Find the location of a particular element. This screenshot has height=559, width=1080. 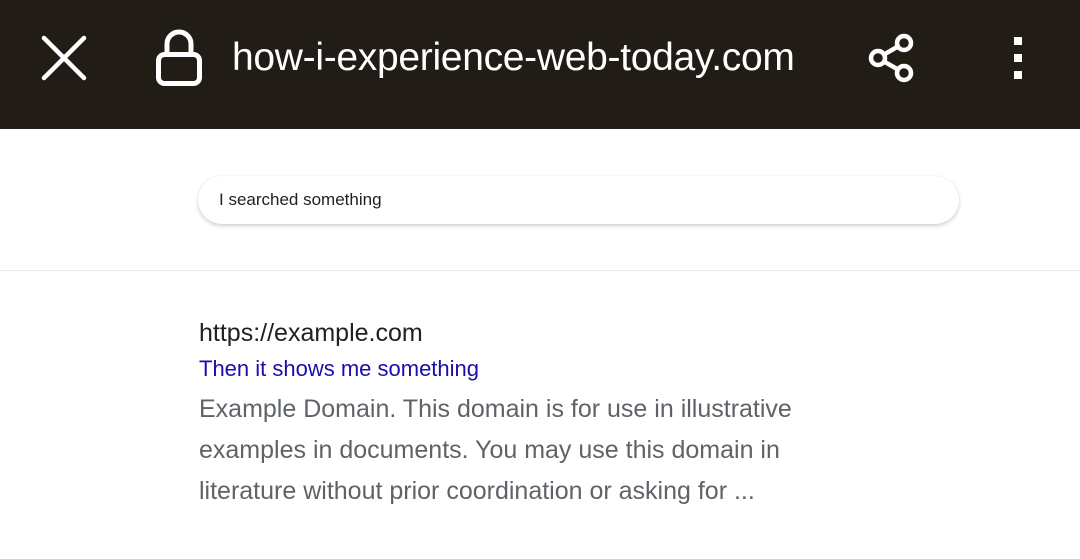

close-button is located at coordinates (64, 58).